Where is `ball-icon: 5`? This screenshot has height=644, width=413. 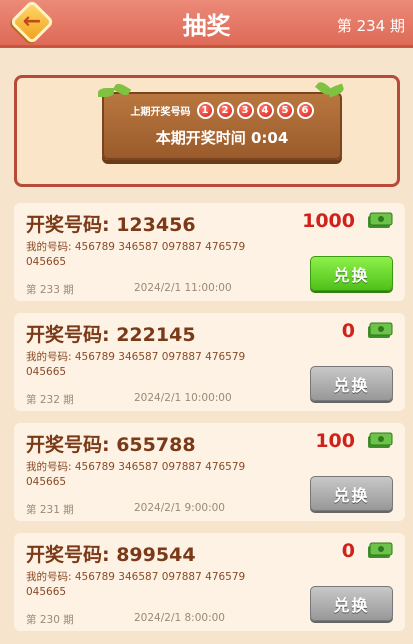 ball-icon: 5 is located at coordinates (285, 110).